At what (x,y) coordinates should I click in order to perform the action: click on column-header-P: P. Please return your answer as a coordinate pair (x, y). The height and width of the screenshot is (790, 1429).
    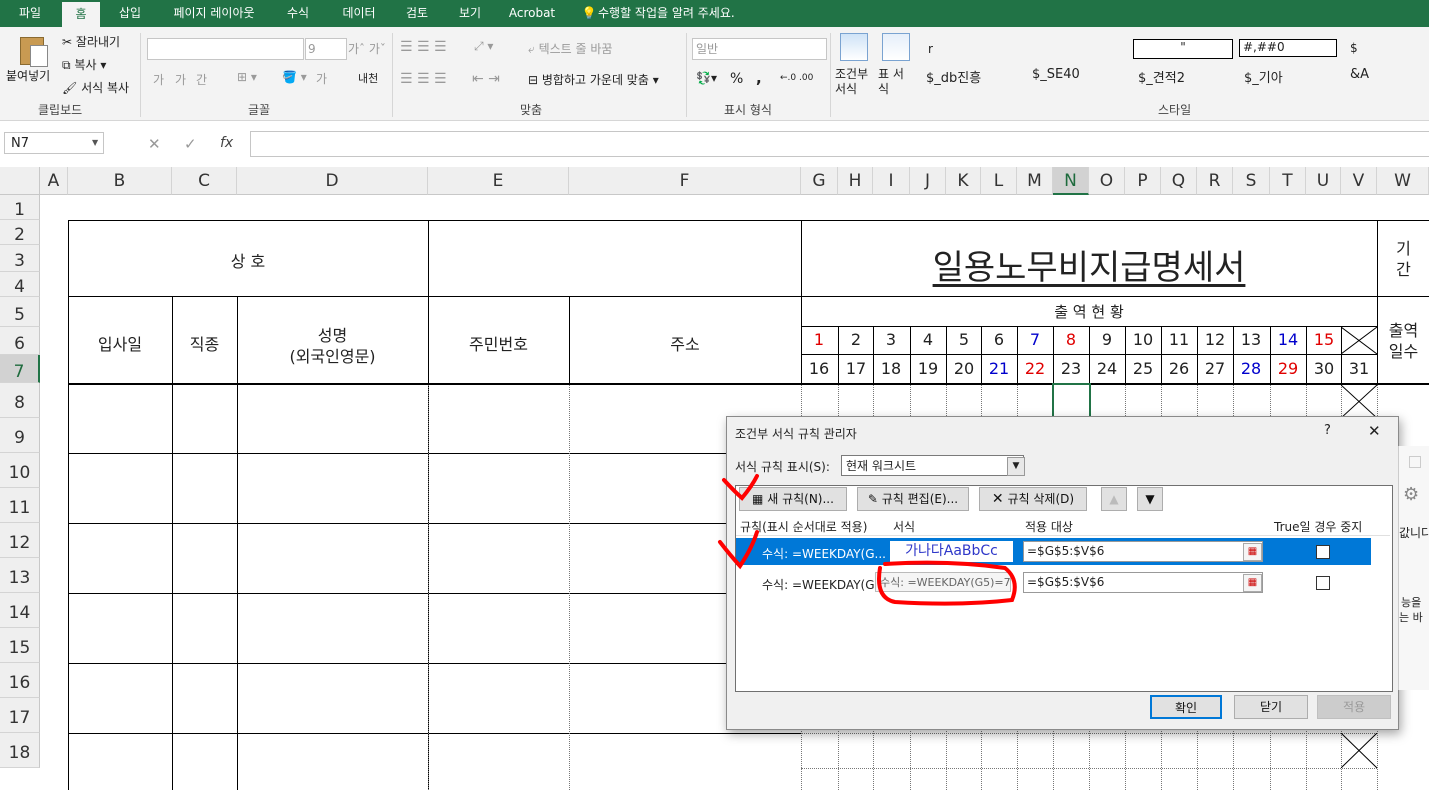
    Looking at the image, I should click on (1143, 181).